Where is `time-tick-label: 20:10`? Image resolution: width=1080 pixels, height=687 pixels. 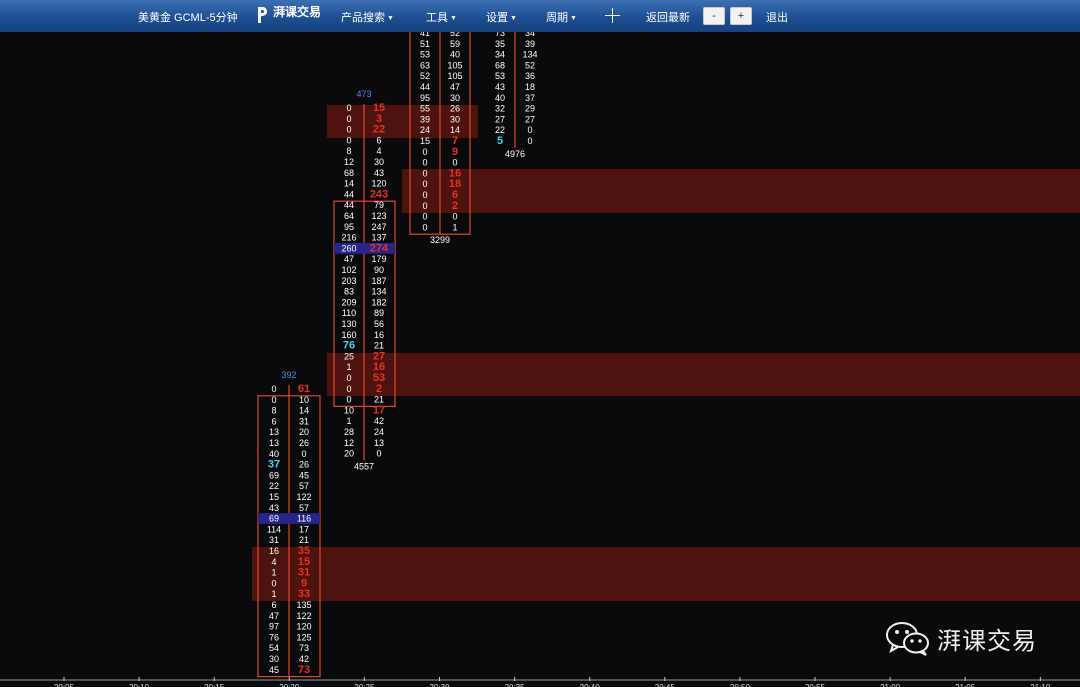
time-tick-label: 20:10 is located at coordinates (139, 685).